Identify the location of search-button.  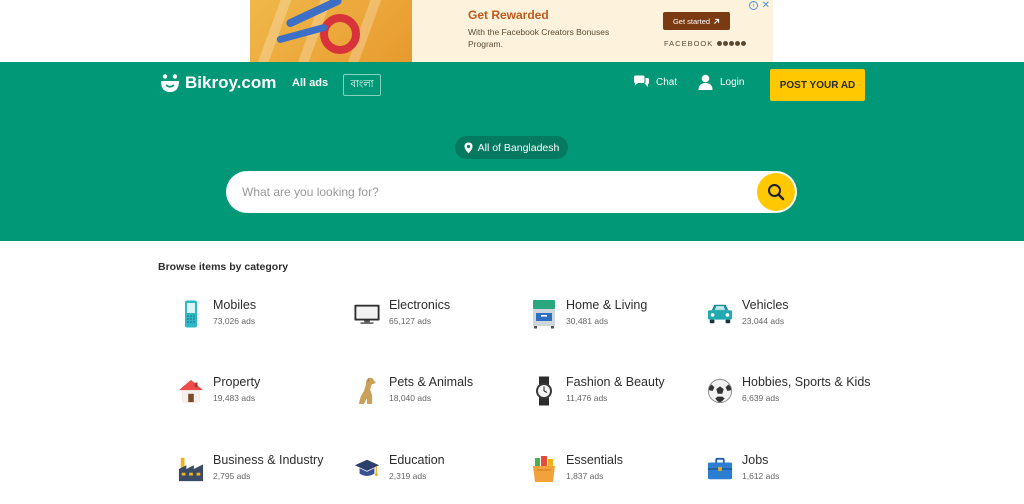
(776, 192).